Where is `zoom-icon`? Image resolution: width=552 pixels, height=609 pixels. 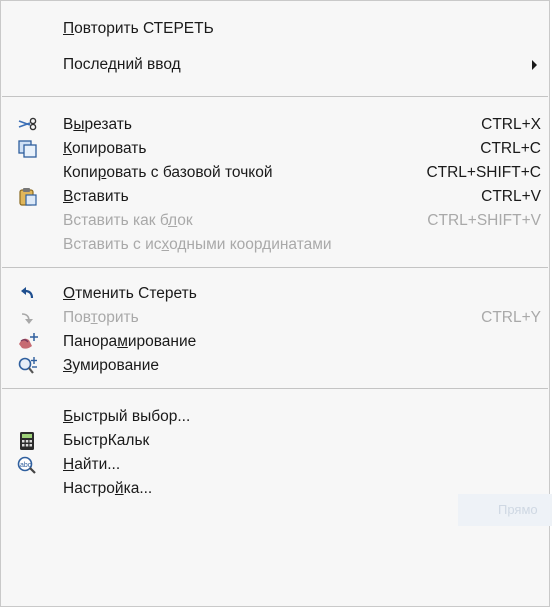
zoom-icon is located at coordinates (28, 366).